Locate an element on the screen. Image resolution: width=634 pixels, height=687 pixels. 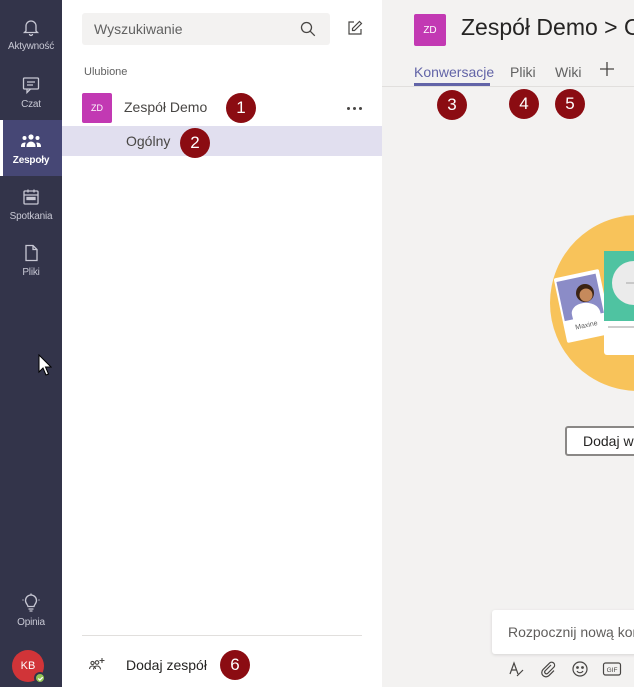
favorites-section-label: Ulubione is located at coordinates (106, 72).